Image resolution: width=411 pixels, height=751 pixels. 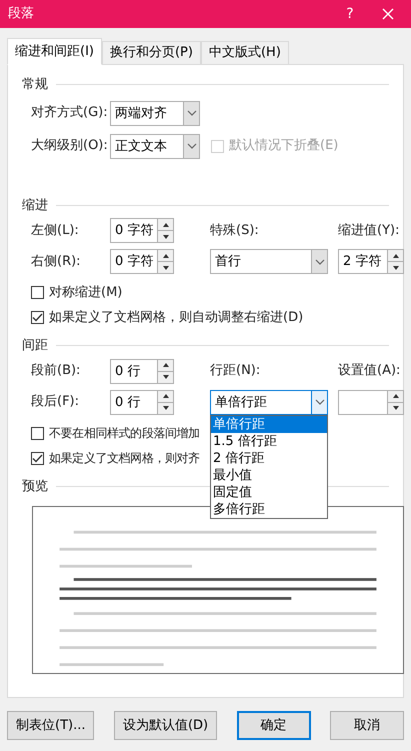 I want to click on dropdown-option: 多倍行距, so click(x=269, y=509).